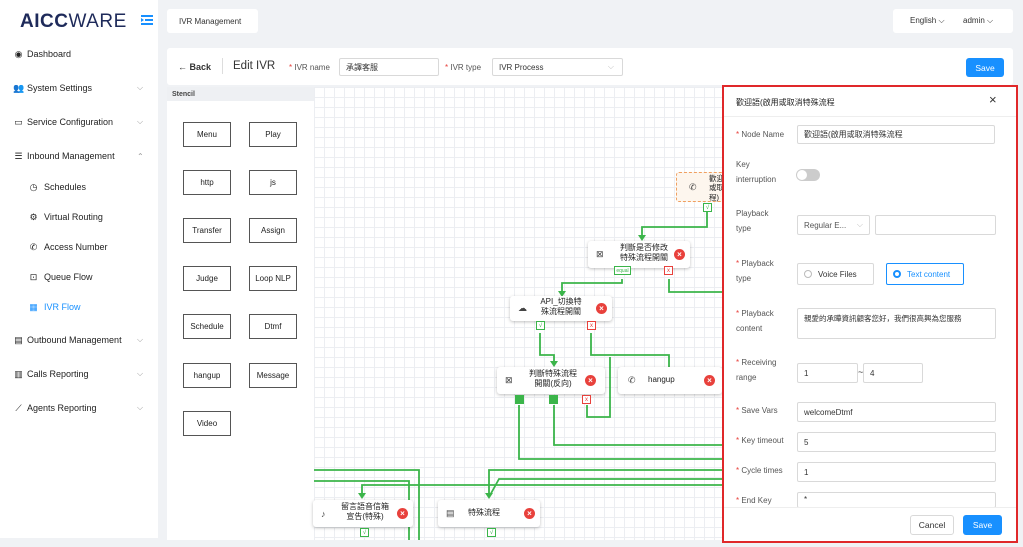  What do you see at coordinates (79, 277) in the screenshot?
I see `sidebar-item-queue-flow: ⊡ Queue Flow` at bounding box center [79, 277].